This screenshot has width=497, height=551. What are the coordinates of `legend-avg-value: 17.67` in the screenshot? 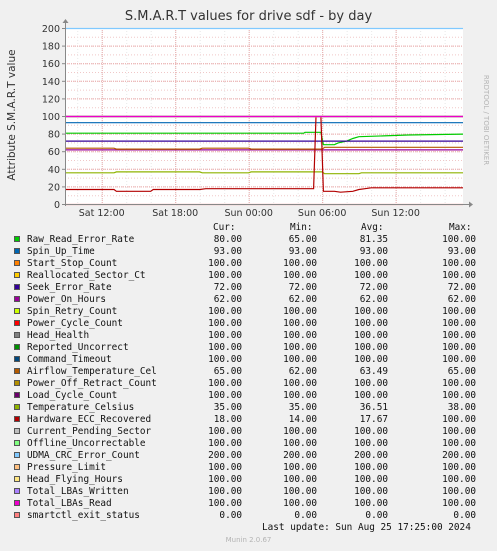 It's located at (373, 419).